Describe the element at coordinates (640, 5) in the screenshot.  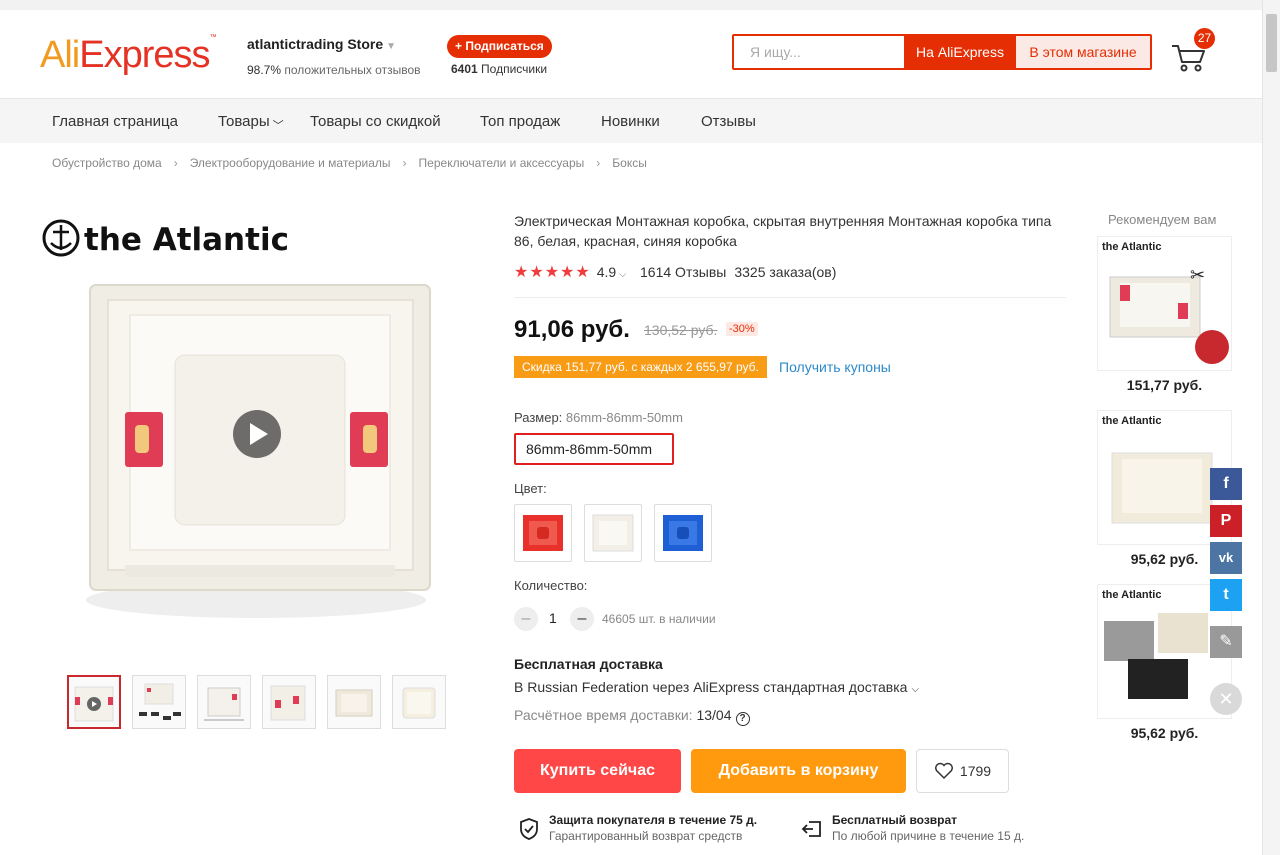
I see `top-strip` at that location.